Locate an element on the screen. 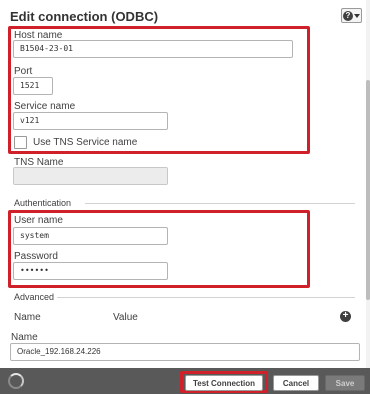 The width and height of the screenshot is (370, 394). cancel-button: Cancel is located at coordinates (296, 383).